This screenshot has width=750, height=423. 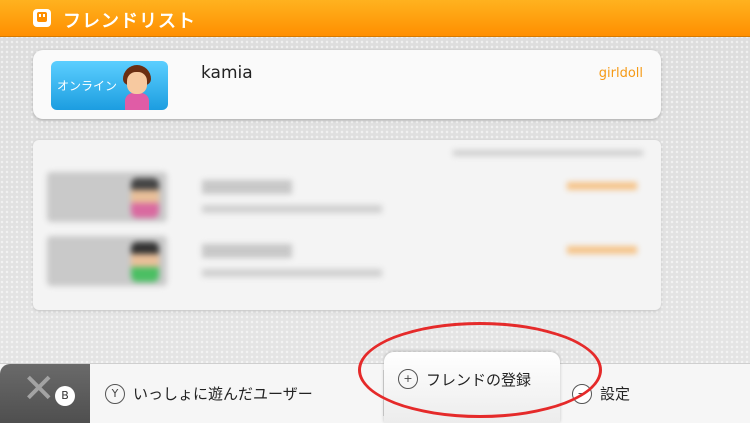 I want to click on played-with-users-button: Y いっしょに遊んだユーザー, so click(x=209, y=393).